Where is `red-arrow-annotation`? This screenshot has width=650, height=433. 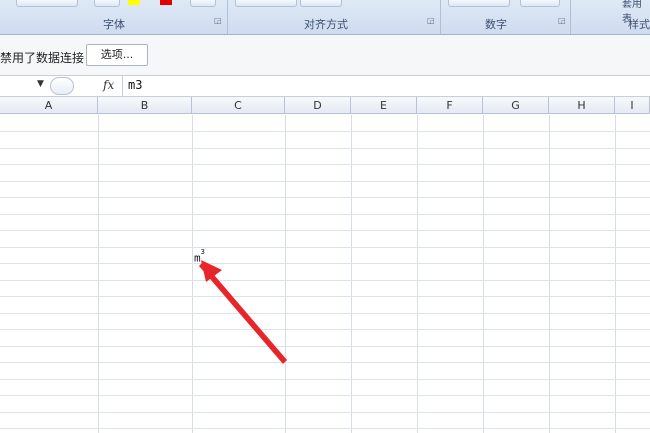
red-arrow-annotation is located at coordinates (243, 312).